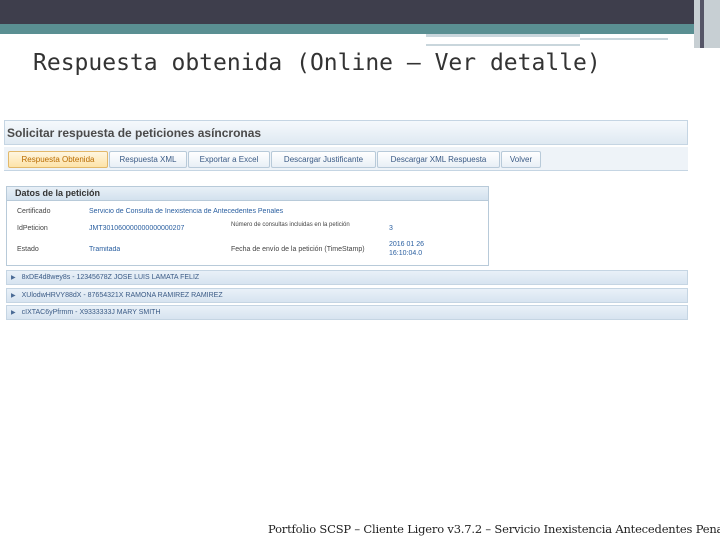 The height and width of the screenshot is (540, 720). Describe the element at coordinates (702, 24) in the screenshot. I see `slide-corner-stripe` at that location.